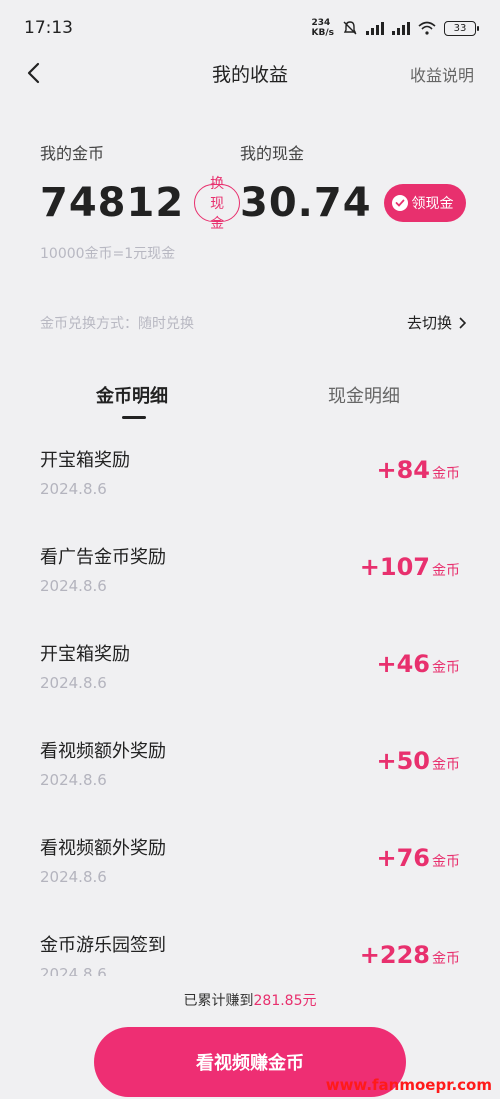 Image resolution: width=500 pixels, height=1099 pixels. Describe the element at coordinates (272, 153) in the screenshot. I see `cash-label: 我的现金` at that location.